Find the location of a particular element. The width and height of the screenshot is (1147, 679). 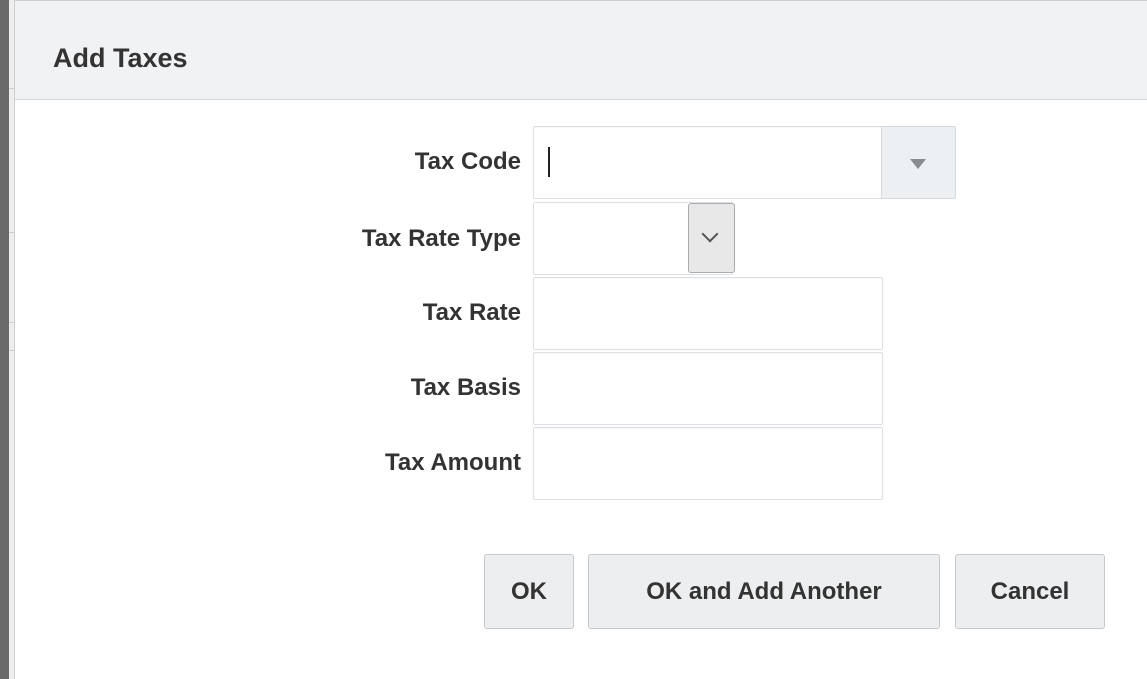

tax-code-dropdown-button is located at coordinates (918, 162).